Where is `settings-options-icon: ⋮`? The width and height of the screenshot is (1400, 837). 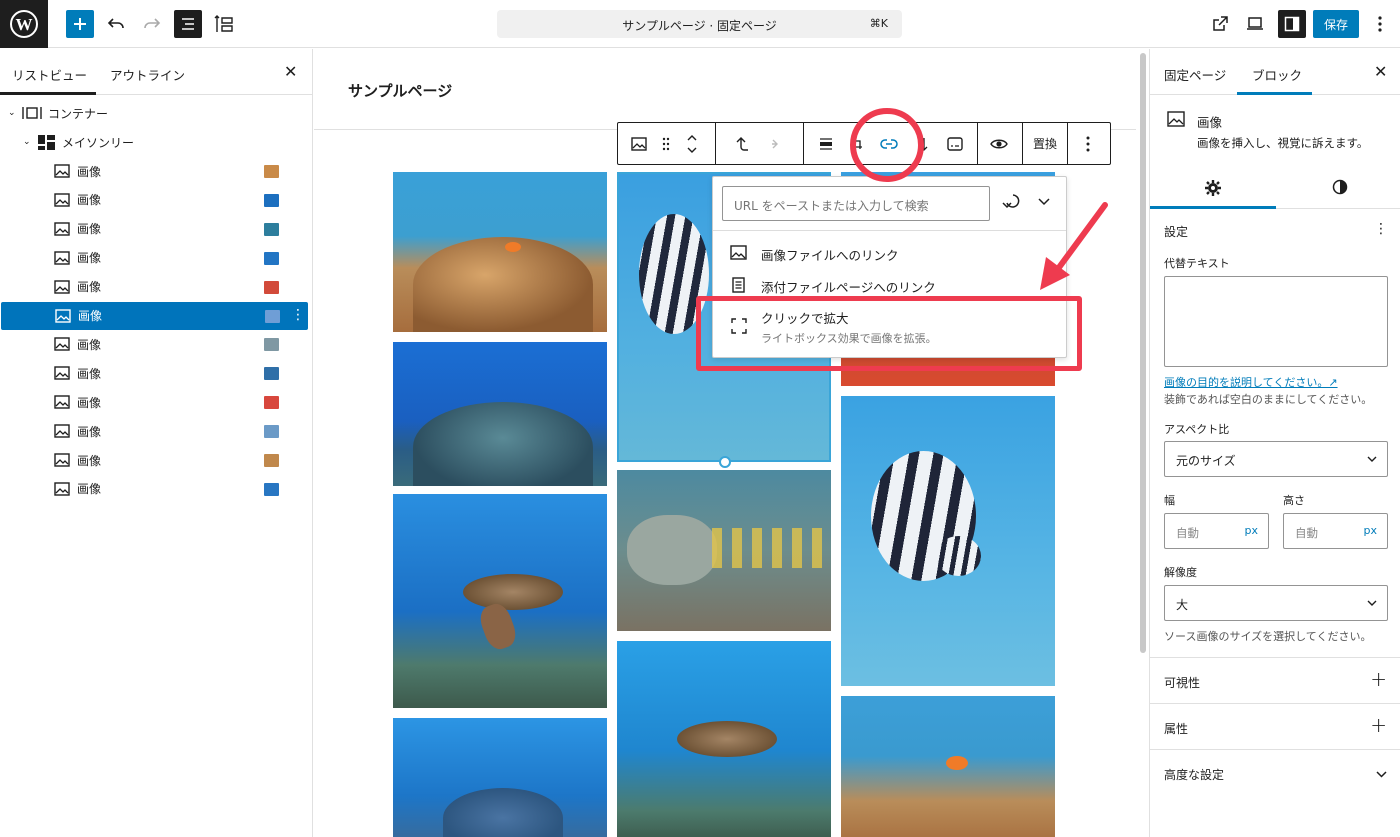 settings-options-icon: ⋮ is located at coordinates (1381, 229).